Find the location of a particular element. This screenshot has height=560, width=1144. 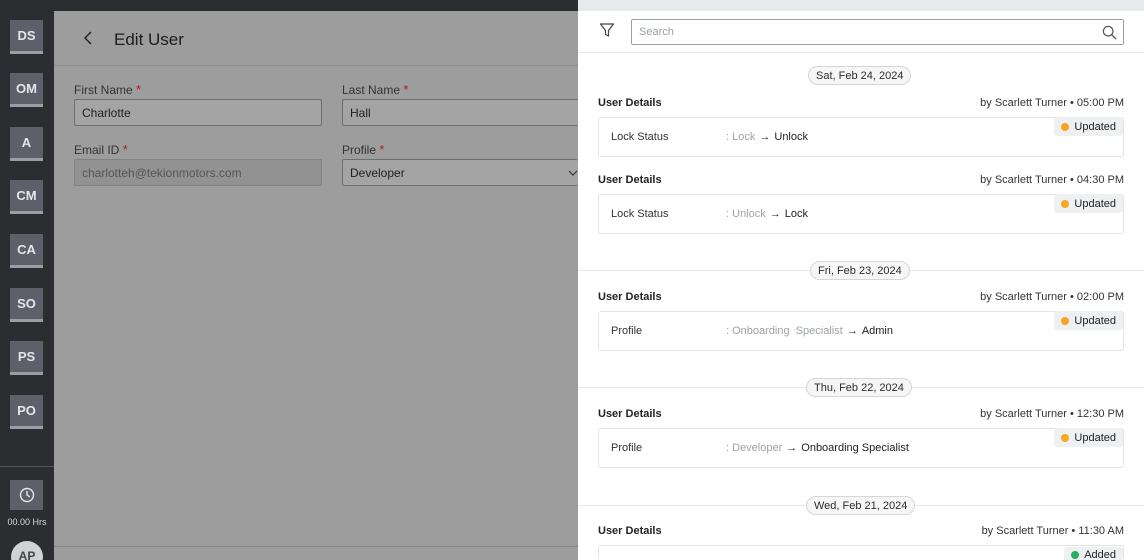

old-value: Onboarding Specialist is located at coordinates (787, 331).